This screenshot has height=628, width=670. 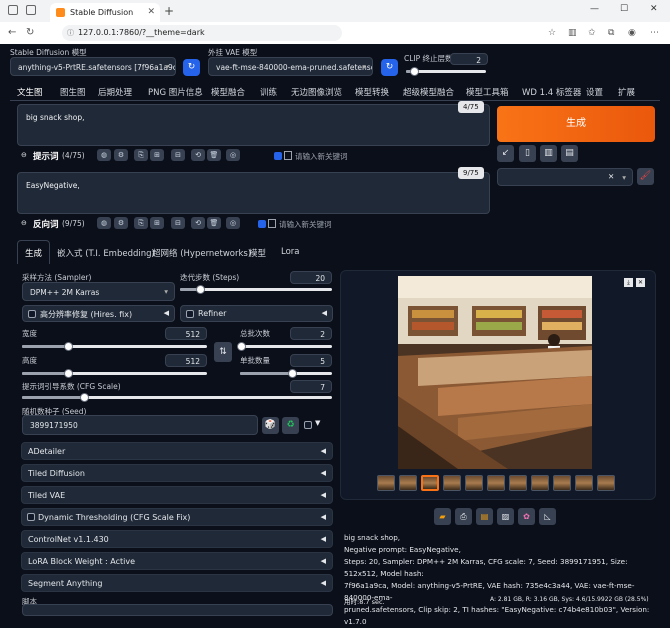 What do you see at coordinates (13, 10) in the screenshot?
I see `profile-icon` at bounding box center [13, 10].